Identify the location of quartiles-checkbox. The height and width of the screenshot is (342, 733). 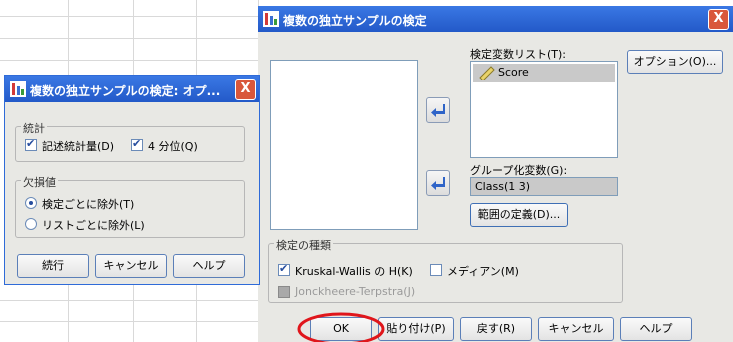
(137, 144).